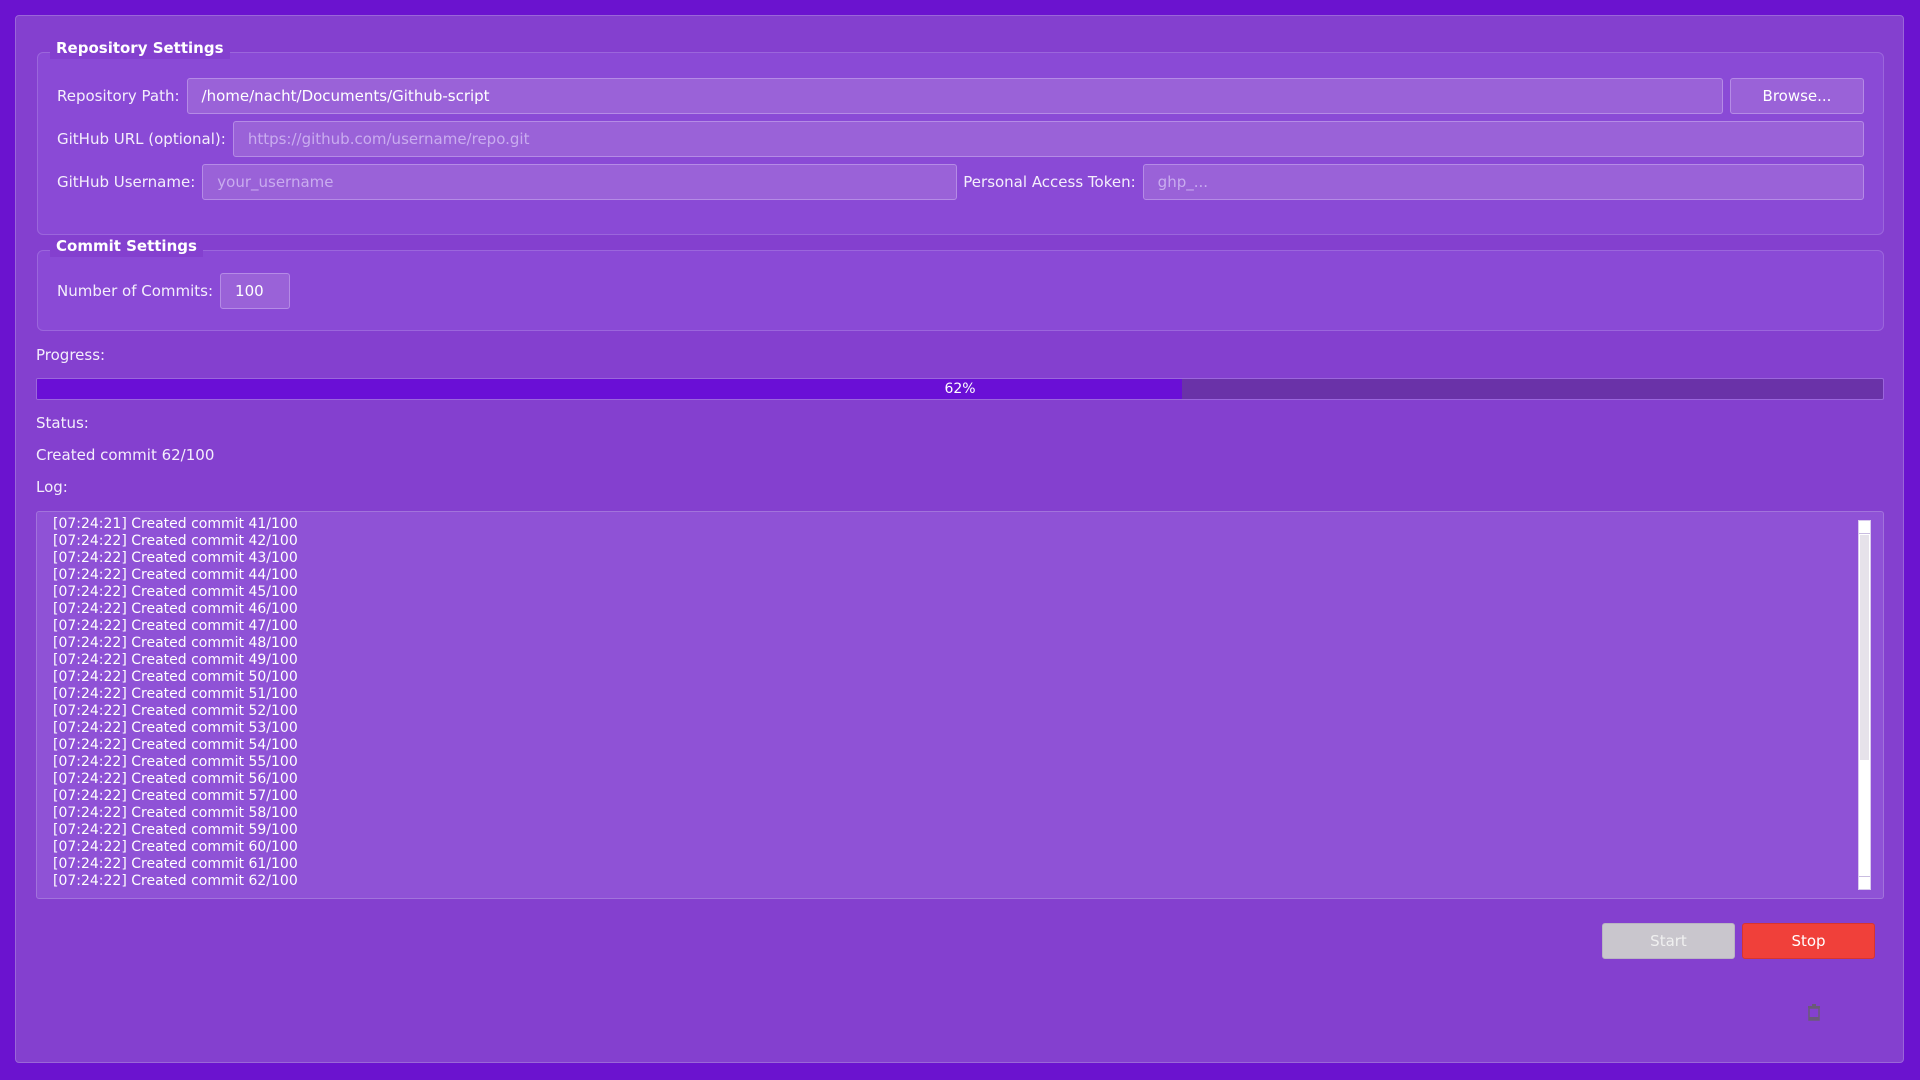  What do you see at coordinates (1864, 527) in the screenshot?
I see `scroll-up-arrow` at bounding box center [1864, 527].